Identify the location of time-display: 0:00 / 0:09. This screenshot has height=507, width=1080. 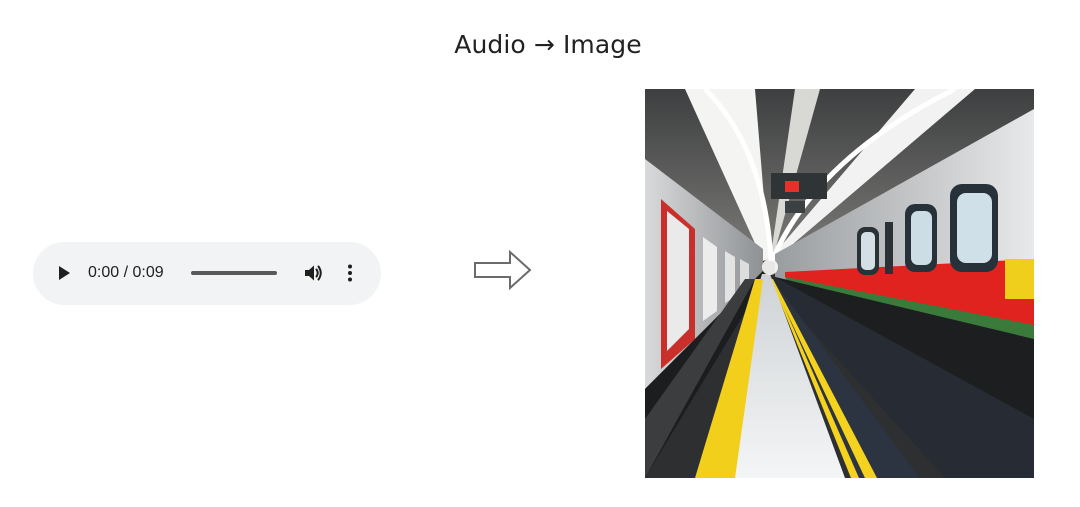
(126, 272).